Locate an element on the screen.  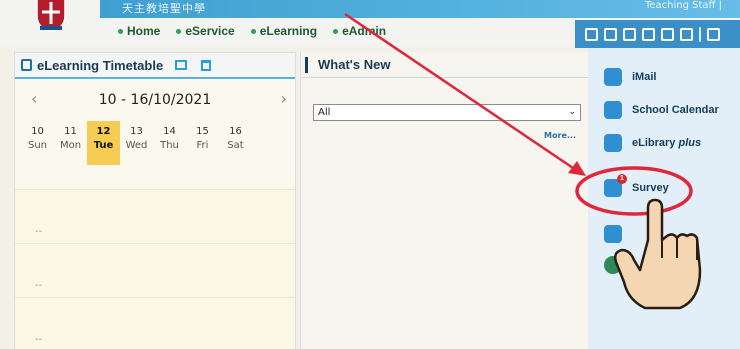
day-date: 13 is located at coordinates (136, 131).